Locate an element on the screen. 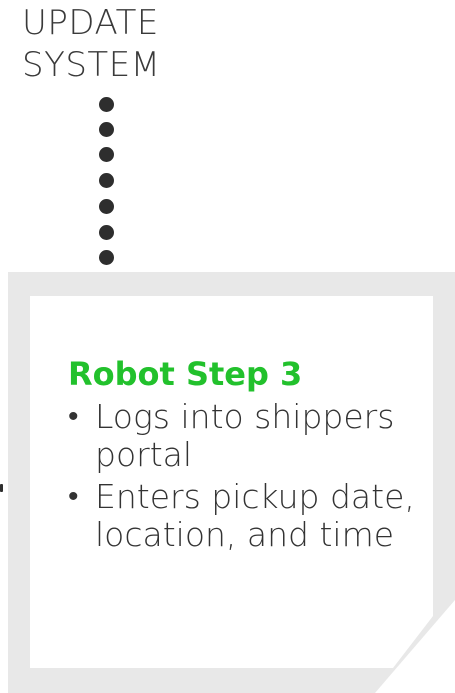 This screenshot has width=455, height=693. bullet-text: Enters pickup date, location, and time is located at coordinates (255, 515).